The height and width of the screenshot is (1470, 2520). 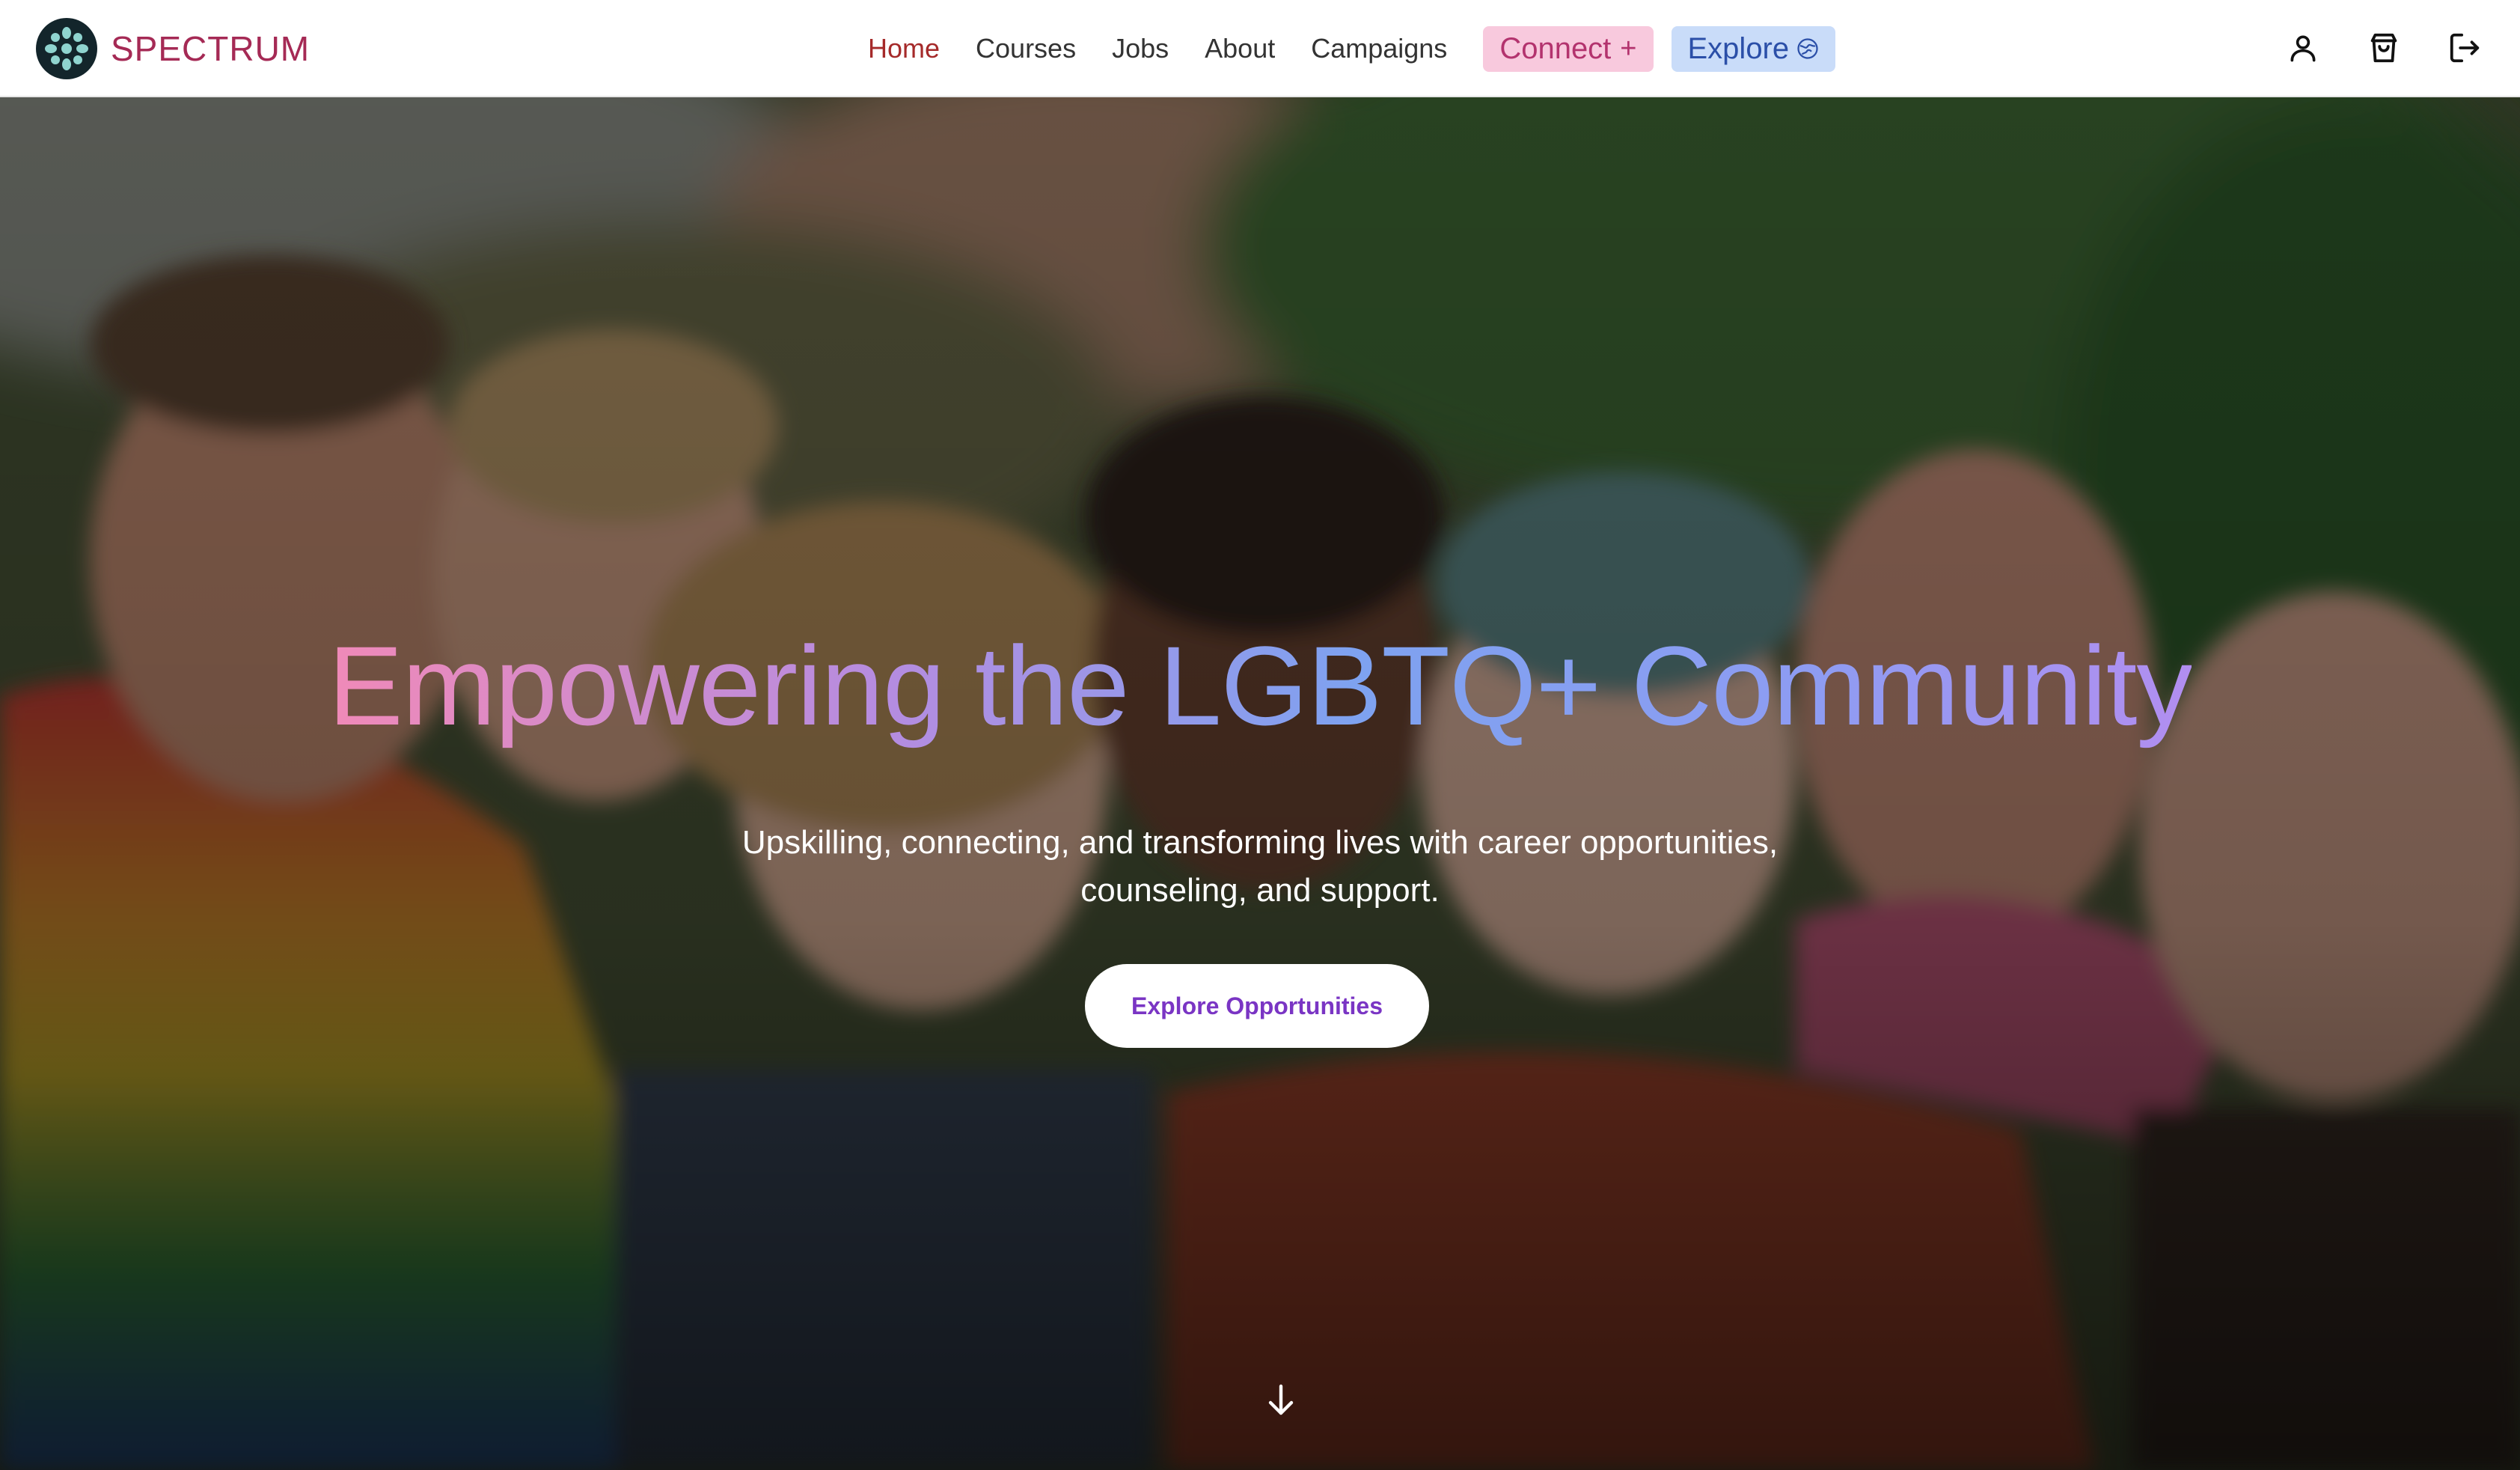 What do you see at coordinates (1738, 48) in the screenshot?
I see `explore-label: Explore` at bounding box center [1738, 48].